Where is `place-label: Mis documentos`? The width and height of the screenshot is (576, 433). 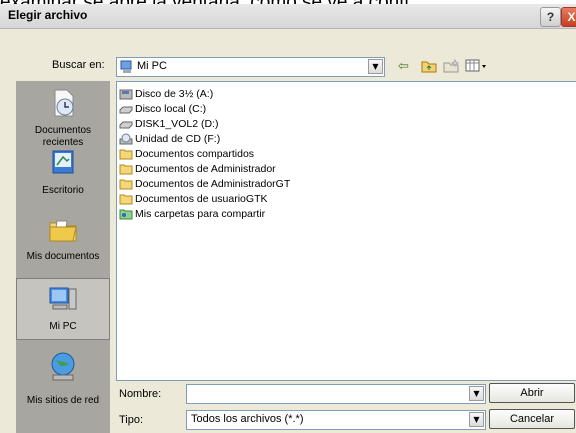
place-label: Mis documentos is located at coordinates (63, 256).